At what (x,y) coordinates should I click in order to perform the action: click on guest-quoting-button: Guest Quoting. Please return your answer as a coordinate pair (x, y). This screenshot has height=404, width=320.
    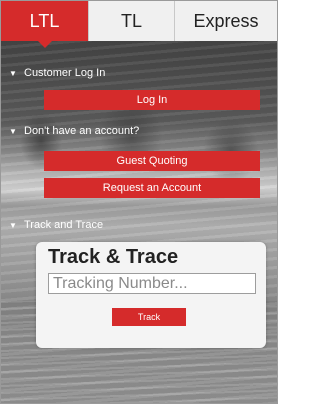
    Looking at the image, I should click on (152, 161).